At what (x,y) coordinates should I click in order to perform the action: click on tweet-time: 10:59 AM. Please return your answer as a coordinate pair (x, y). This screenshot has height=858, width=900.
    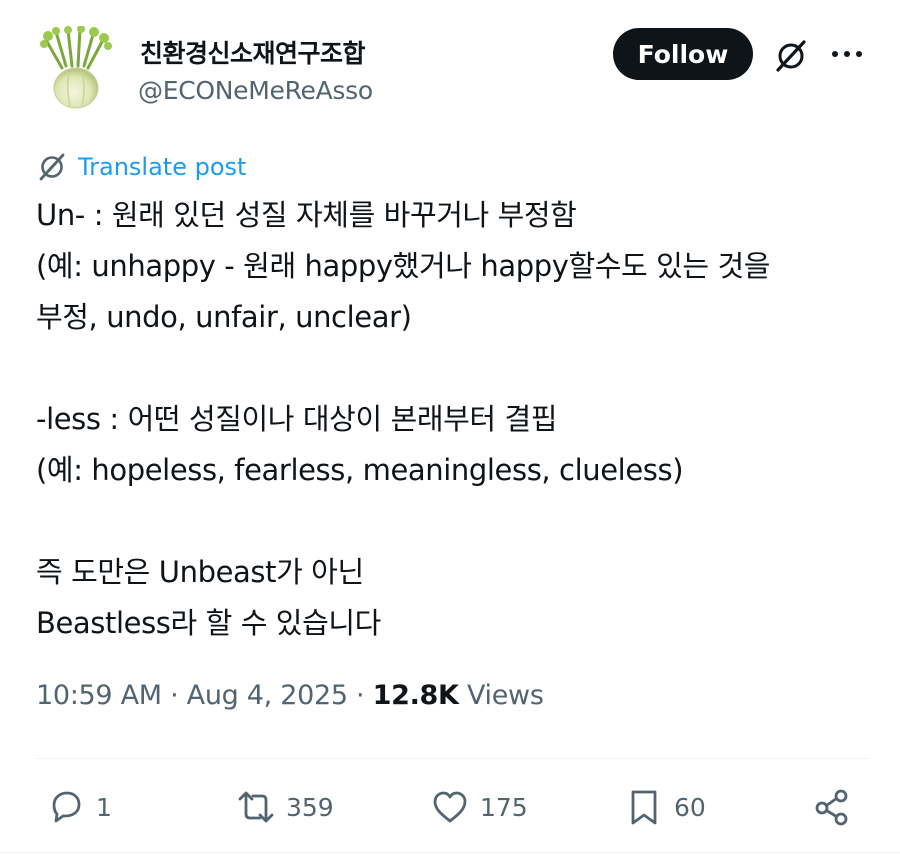
    Looking at the image, I should click on (99, 695).